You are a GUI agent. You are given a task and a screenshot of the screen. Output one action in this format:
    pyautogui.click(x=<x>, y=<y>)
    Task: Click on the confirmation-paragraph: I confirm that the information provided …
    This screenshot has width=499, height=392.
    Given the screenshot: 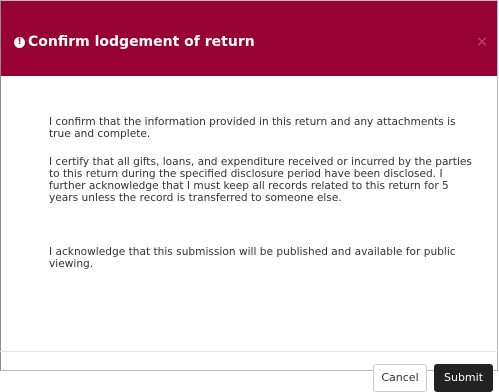 What is the action you would take?
    pyautogui.click(x=252, y=128)
    